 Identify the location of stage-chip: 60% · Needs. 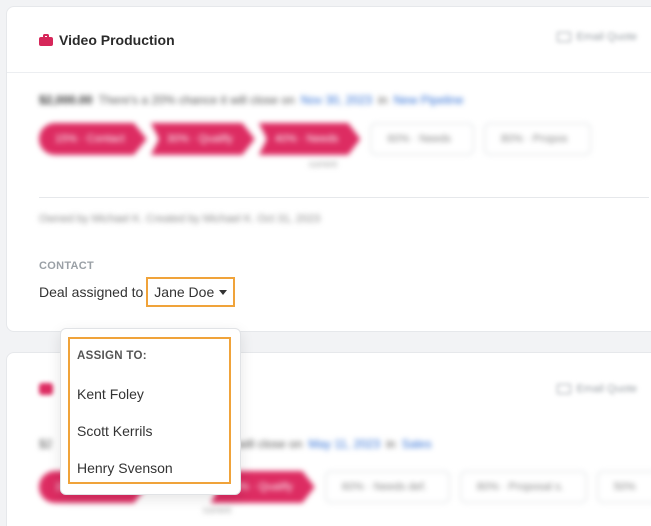
(422, 139).